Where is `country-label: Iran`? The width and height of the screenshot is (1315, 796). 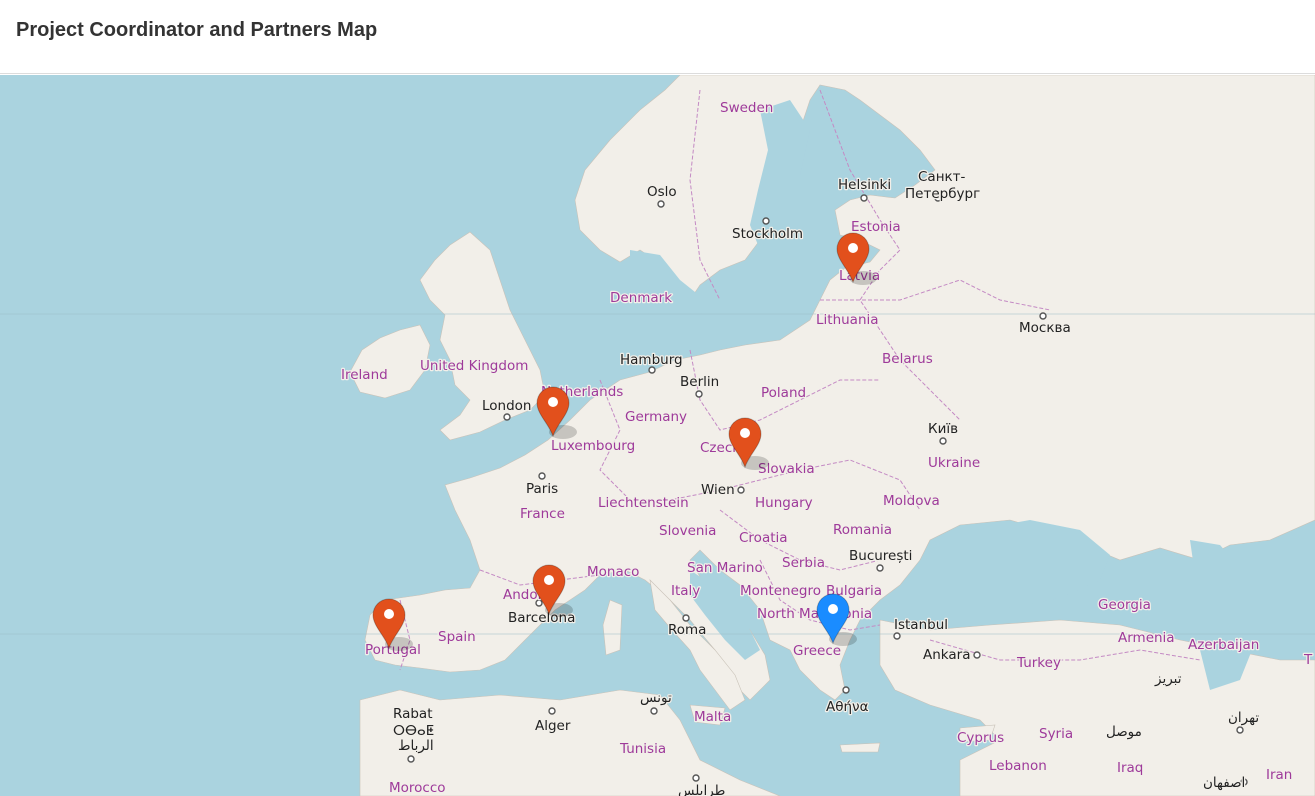 country-label: Iran is located at coordinates (1279, 775).